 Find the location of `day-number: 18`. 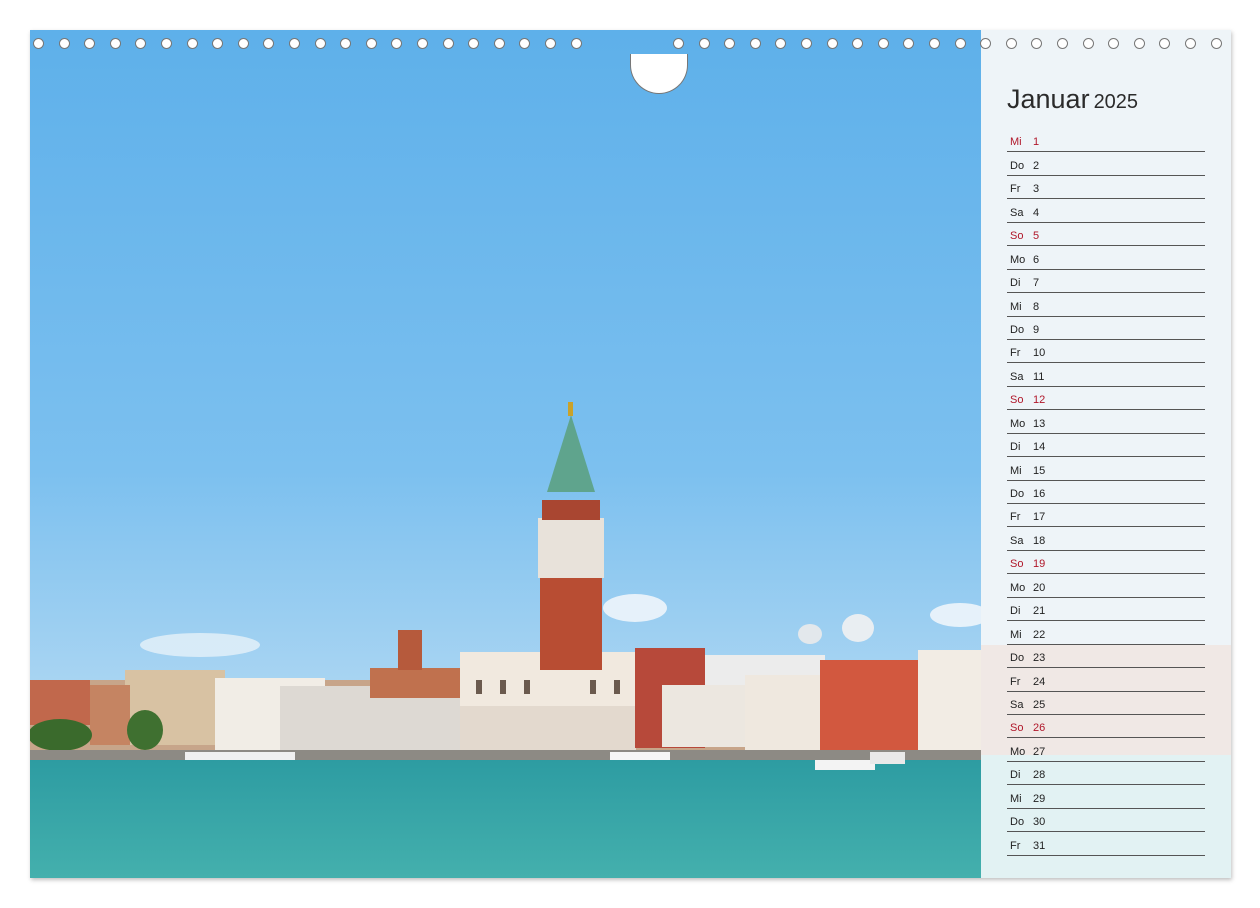

day-number: 18 is located at coordinates (1039, 540).